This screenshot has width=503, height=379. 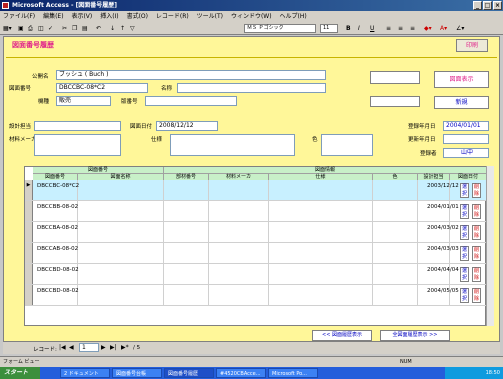 What do you see at coordinates (109, 16) in the screenshot?
I see `menu-insert: 挿入(I)` at bounding box center [109, 16].